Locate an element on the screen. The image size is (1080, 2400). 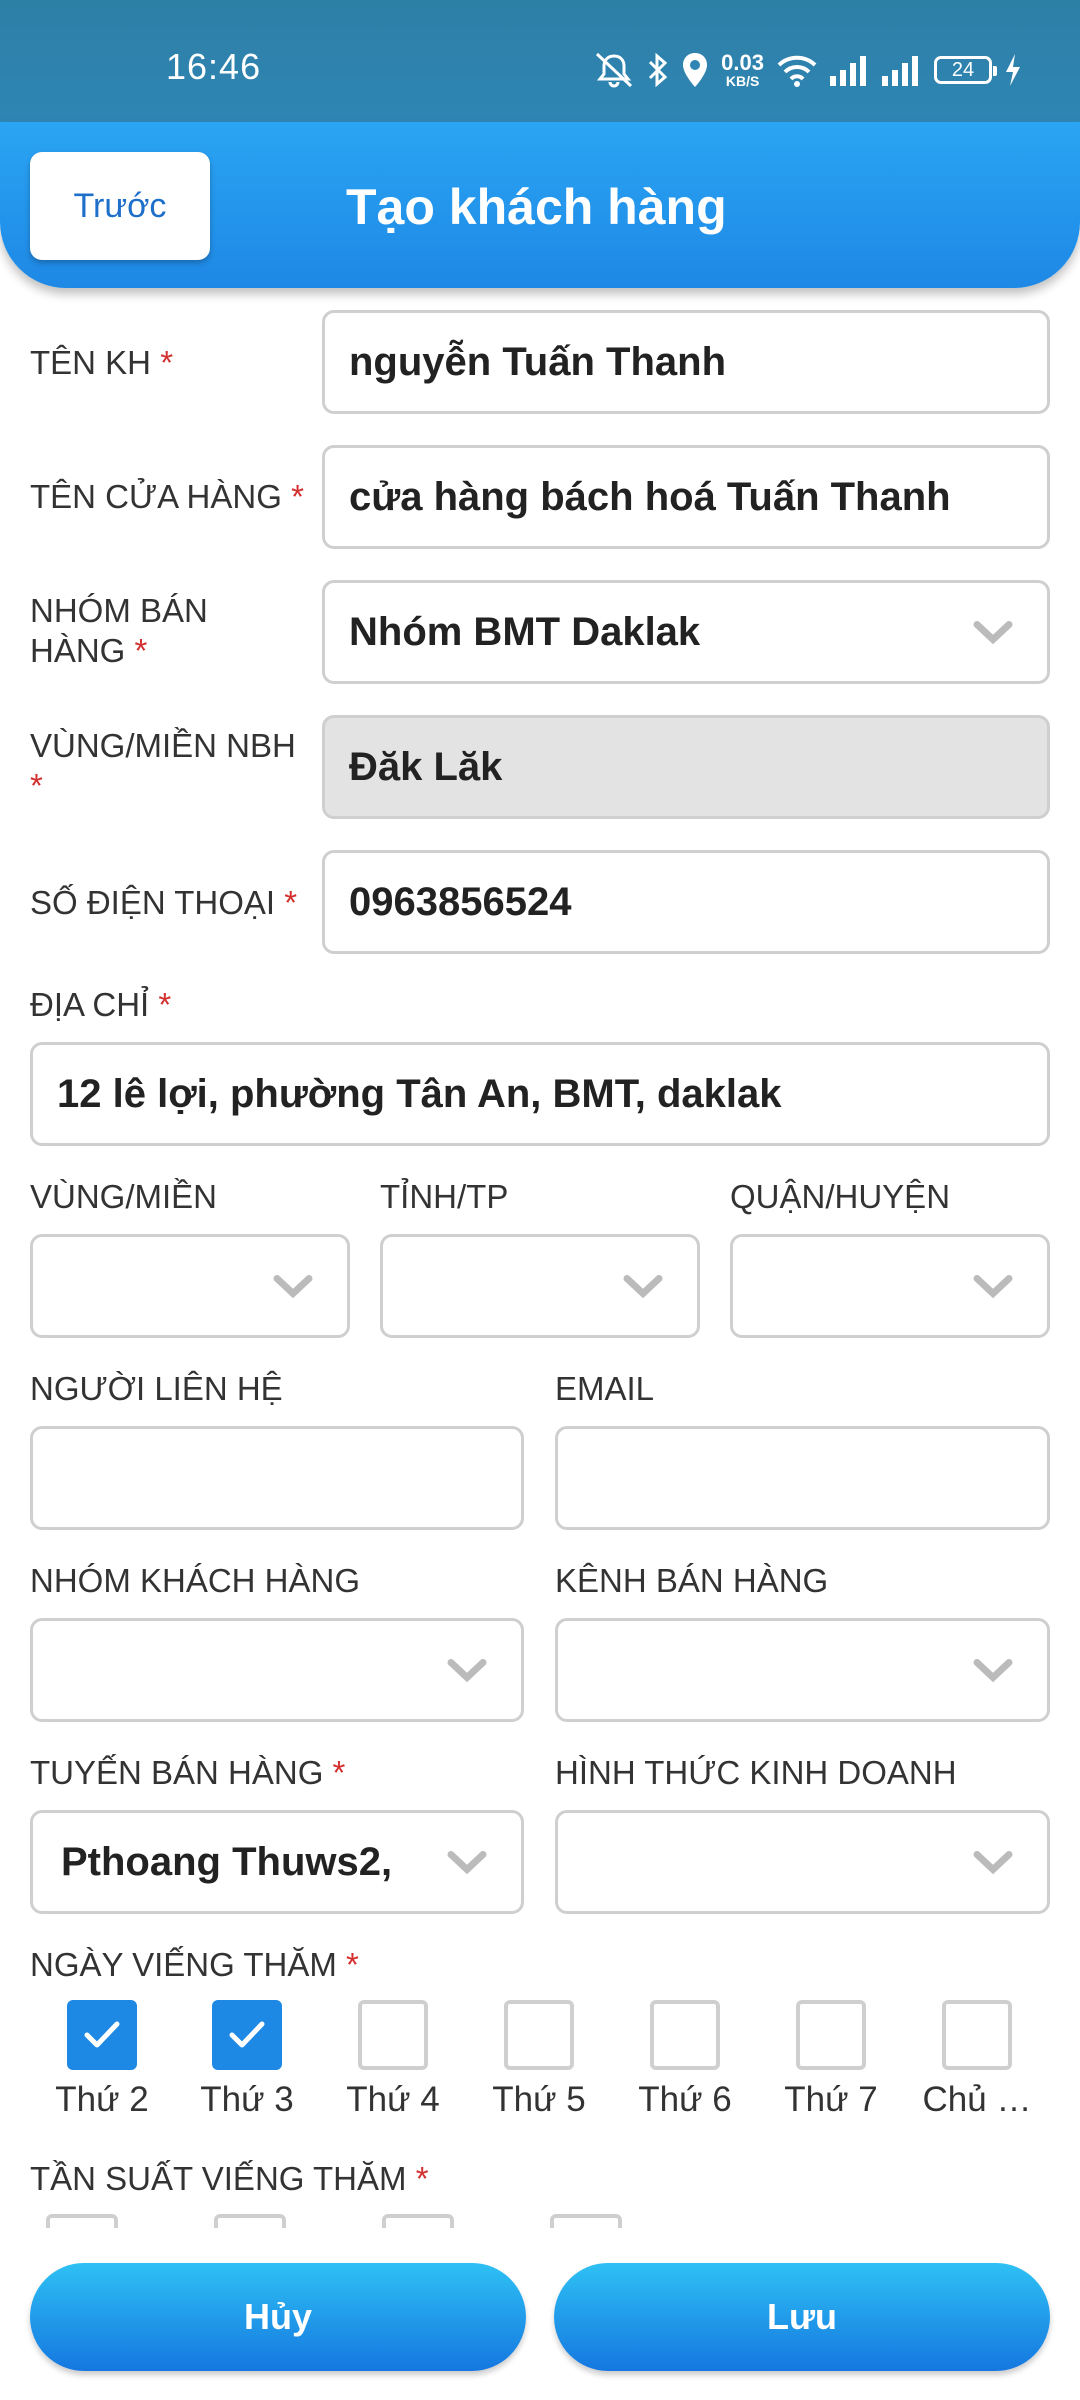
sales-group-select: Nhóm BMT Daklak is located at coordinates (686, 632).